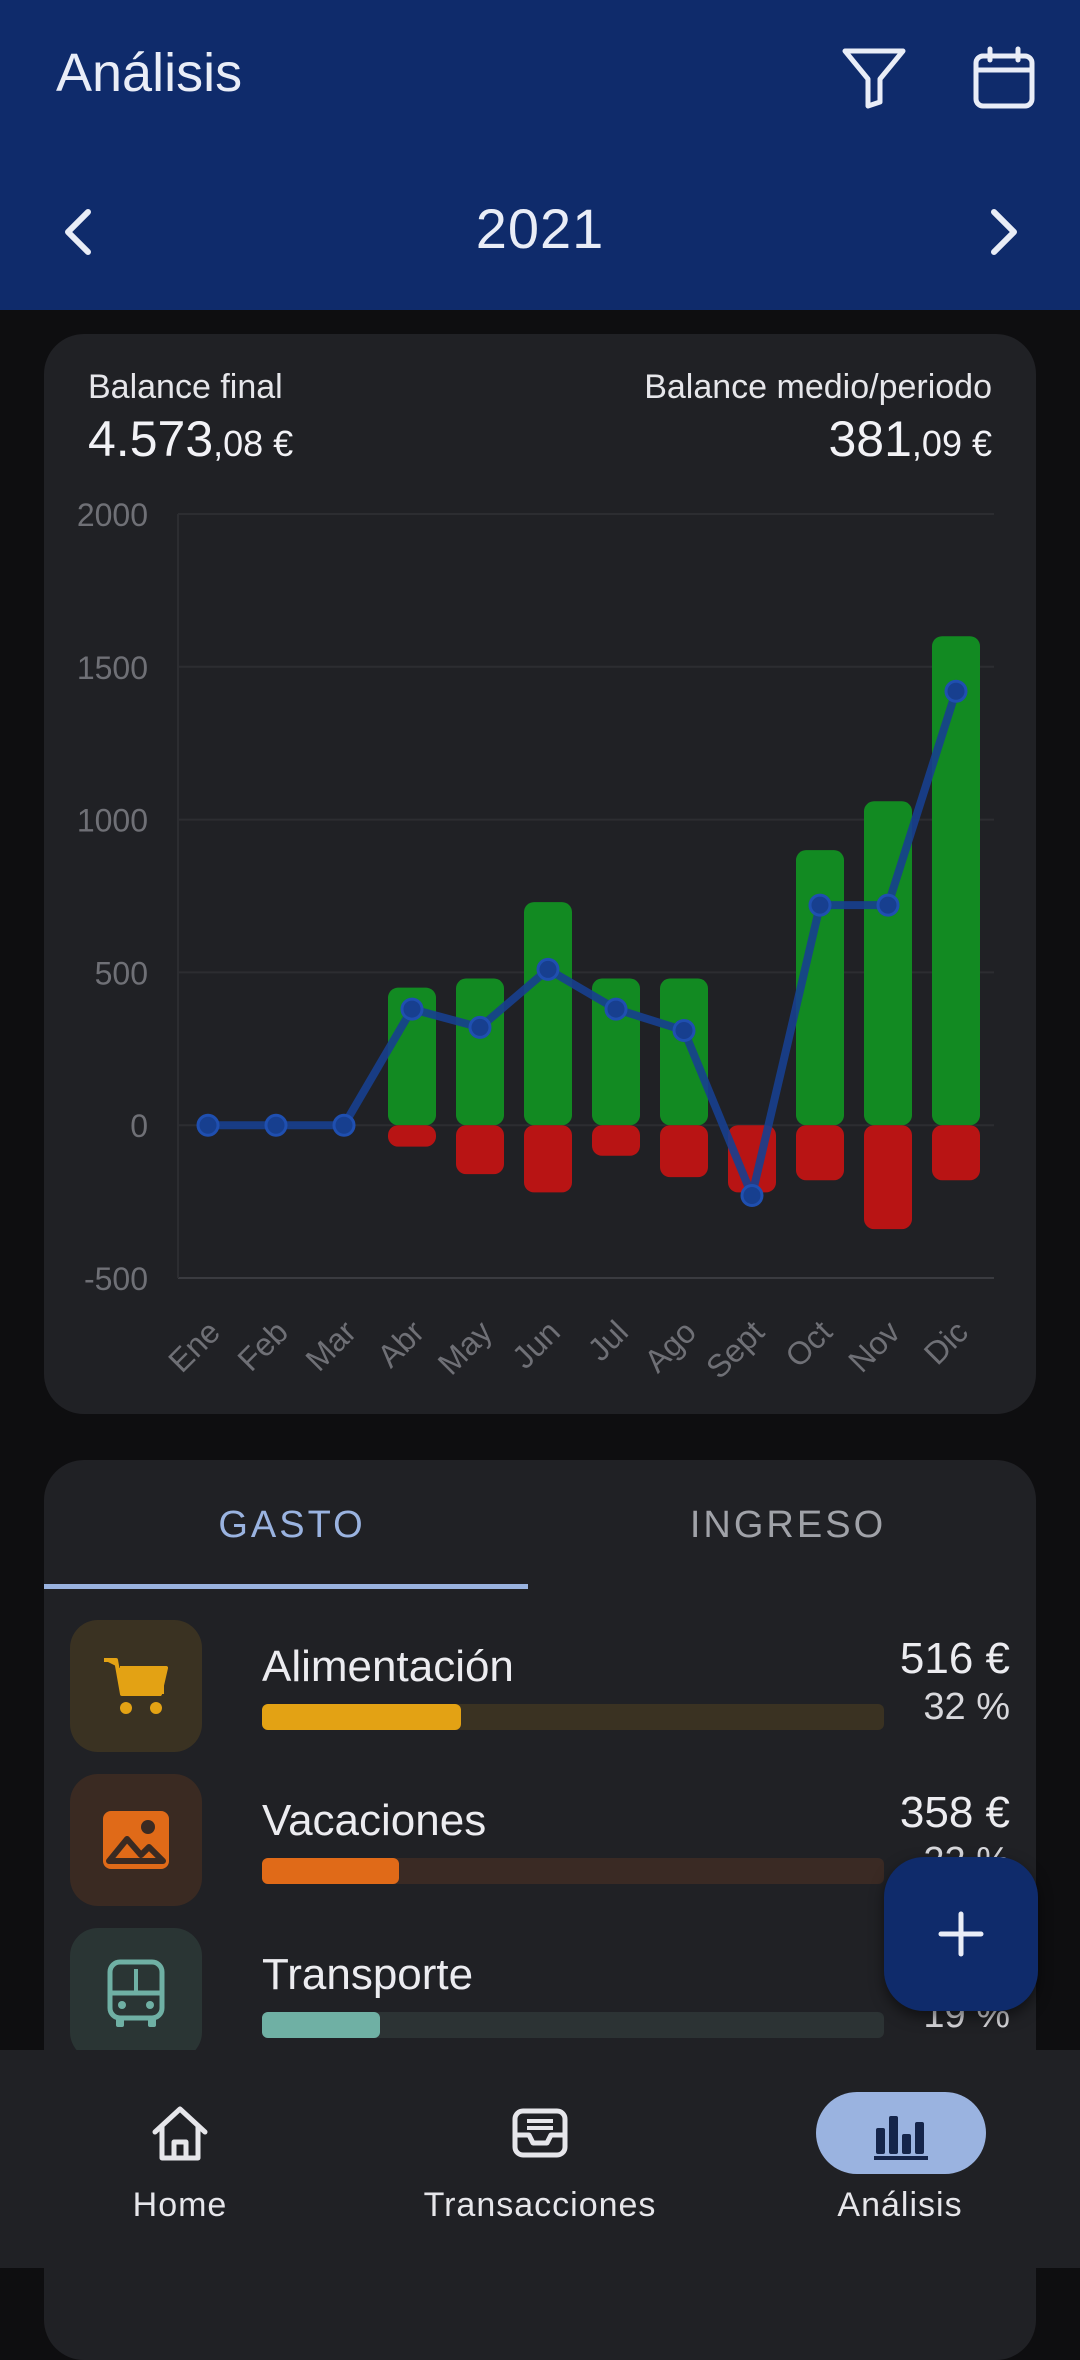 This screenshot has width=1080, height=2360. Describe the element at coordinates (901, 2138) in the screenshot. I see `bar-chart-icon` at that location.